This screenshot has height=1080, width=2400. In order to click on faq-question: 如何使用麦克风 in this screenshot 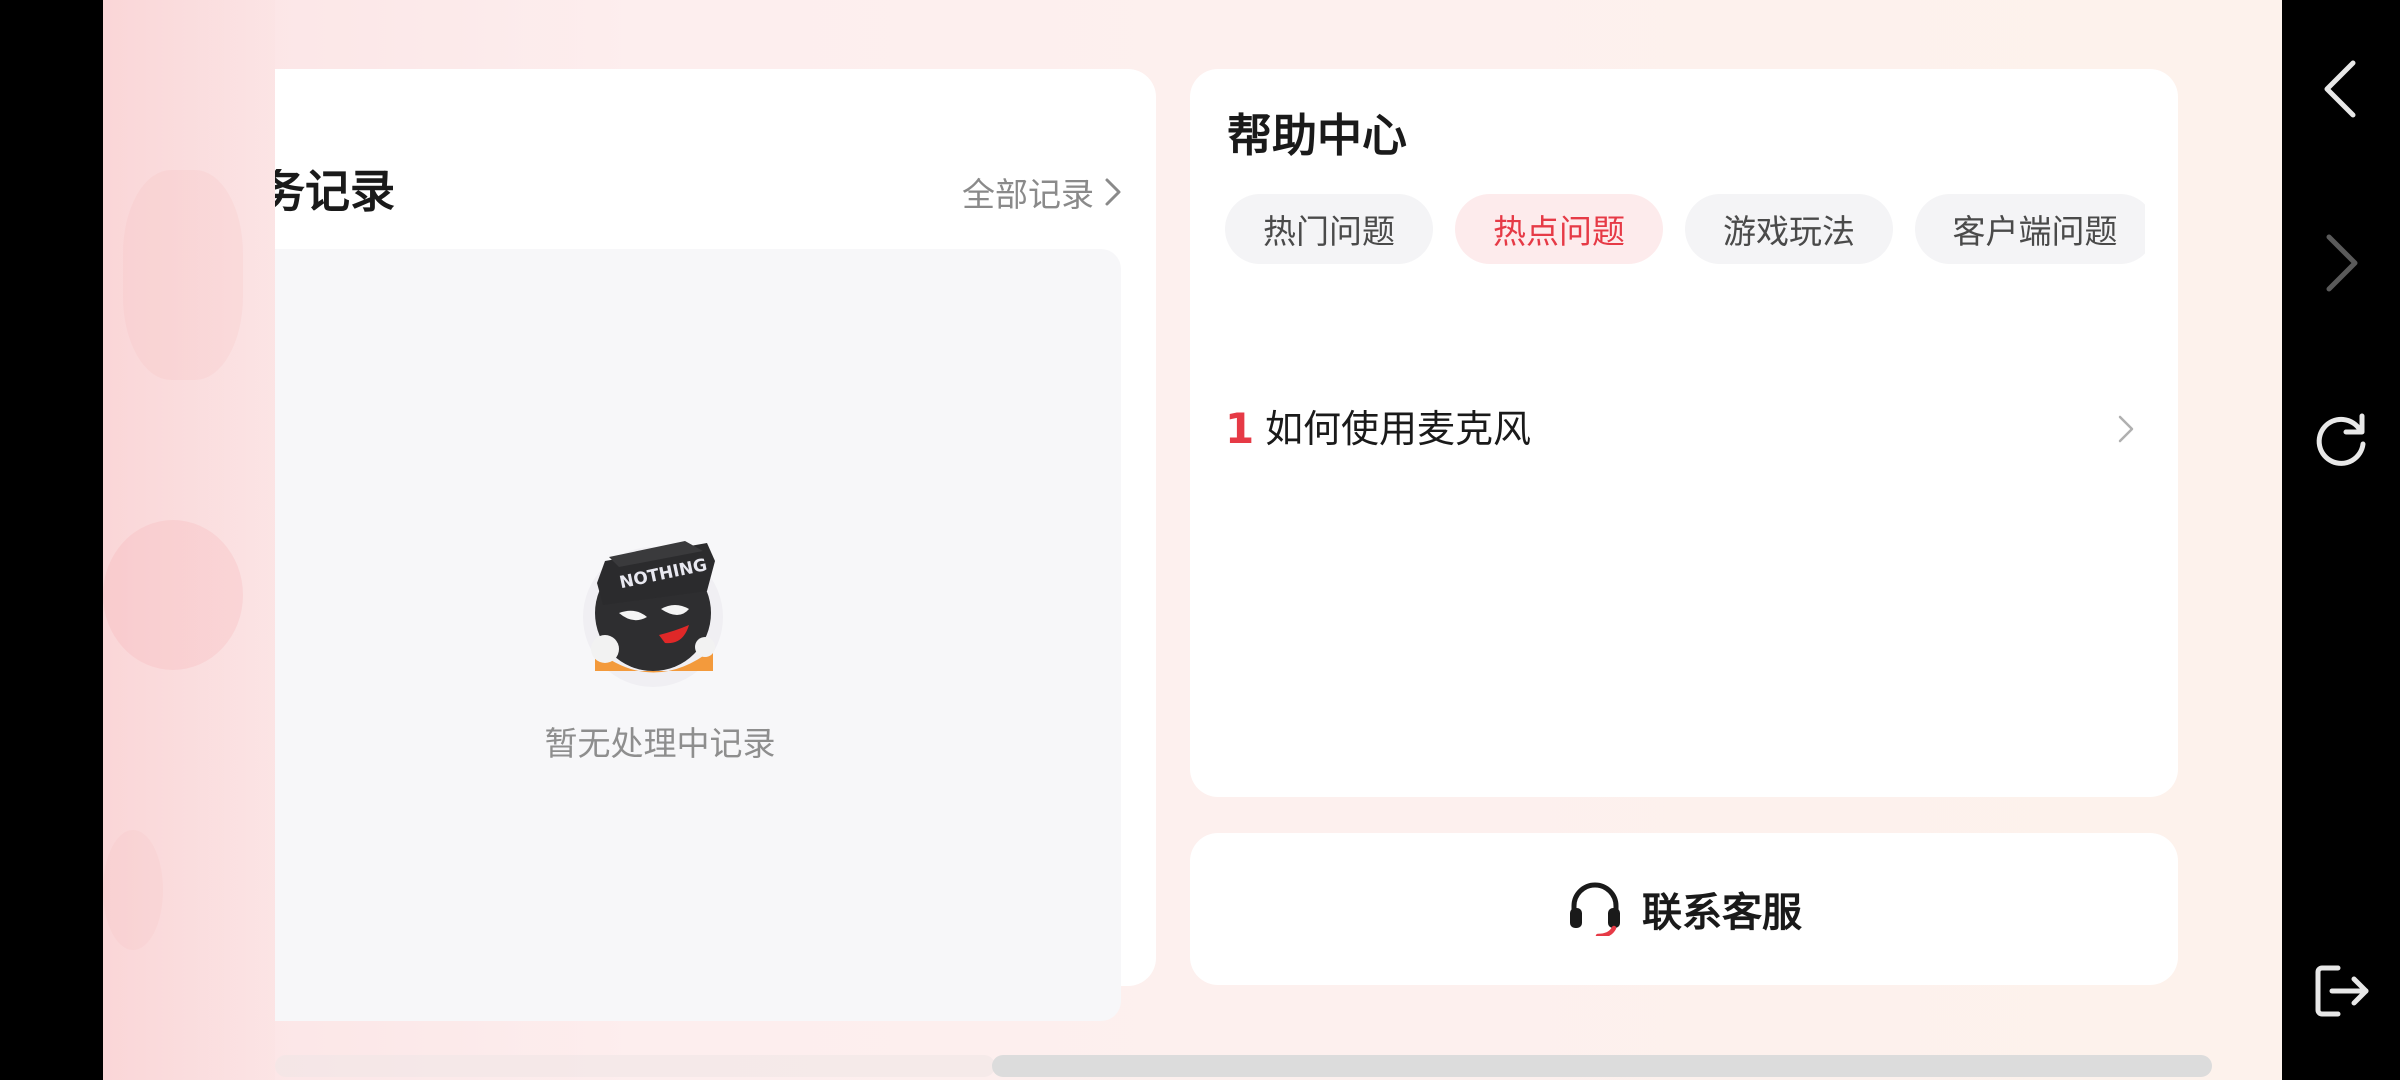, I will do `click(1398, 429)`.